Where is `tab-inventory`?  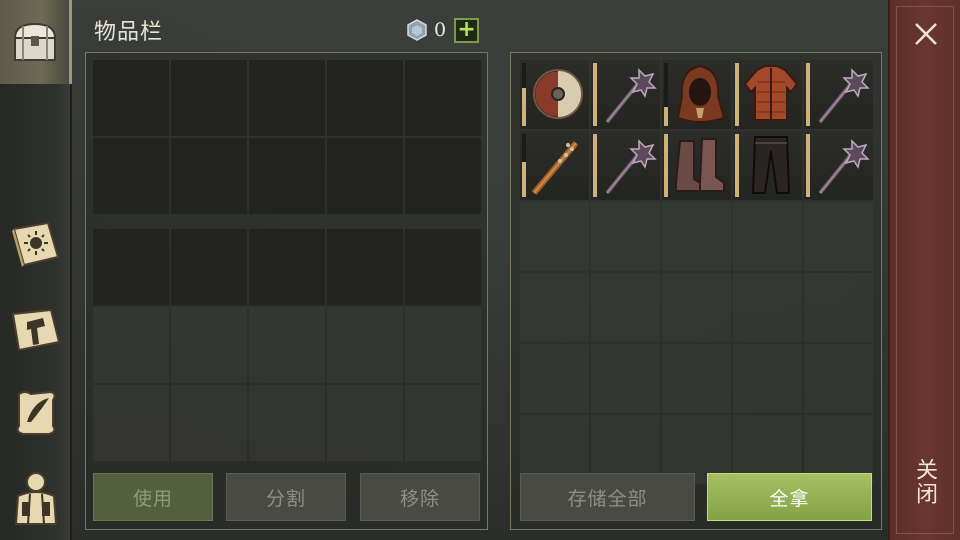 tab-inventory is located at coordinates (36, 42).